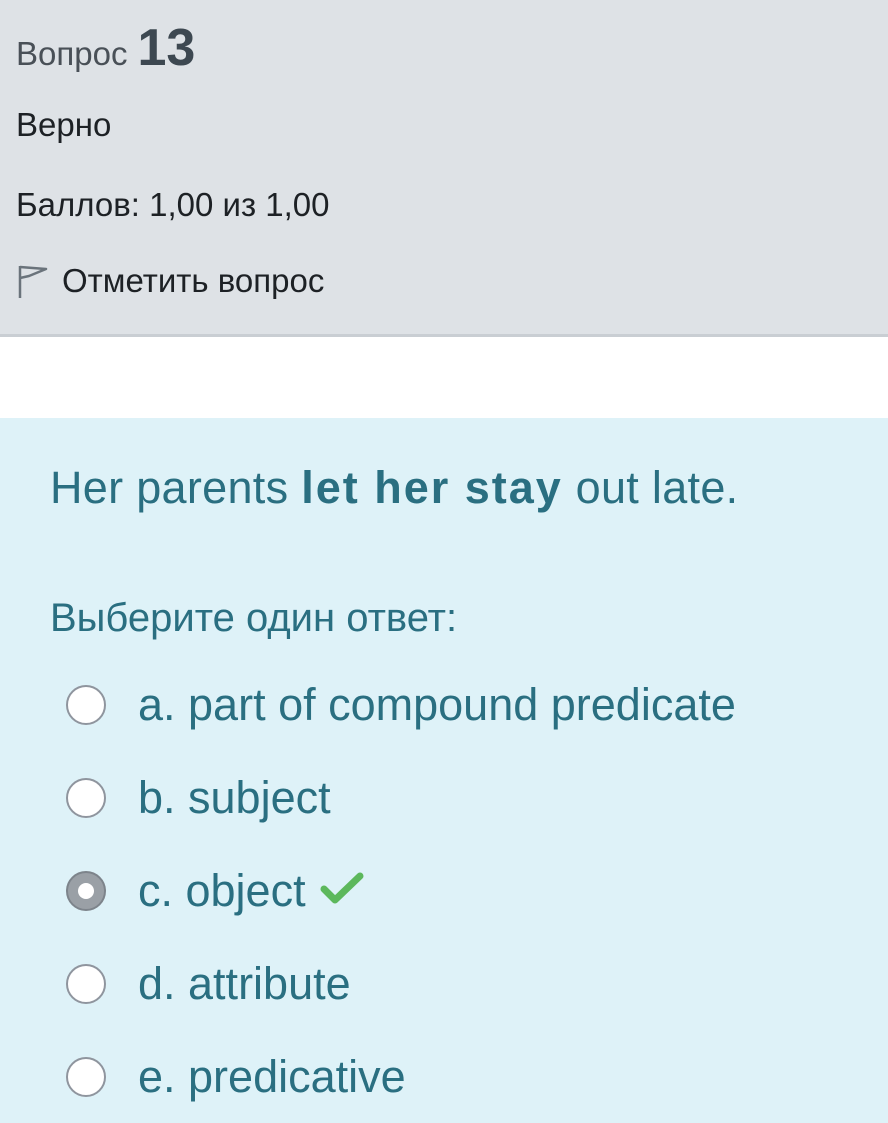 Image resolution: width=888 pixels, height=1123 pixels. I want to click on question-state: Верно, so click(64, 124).